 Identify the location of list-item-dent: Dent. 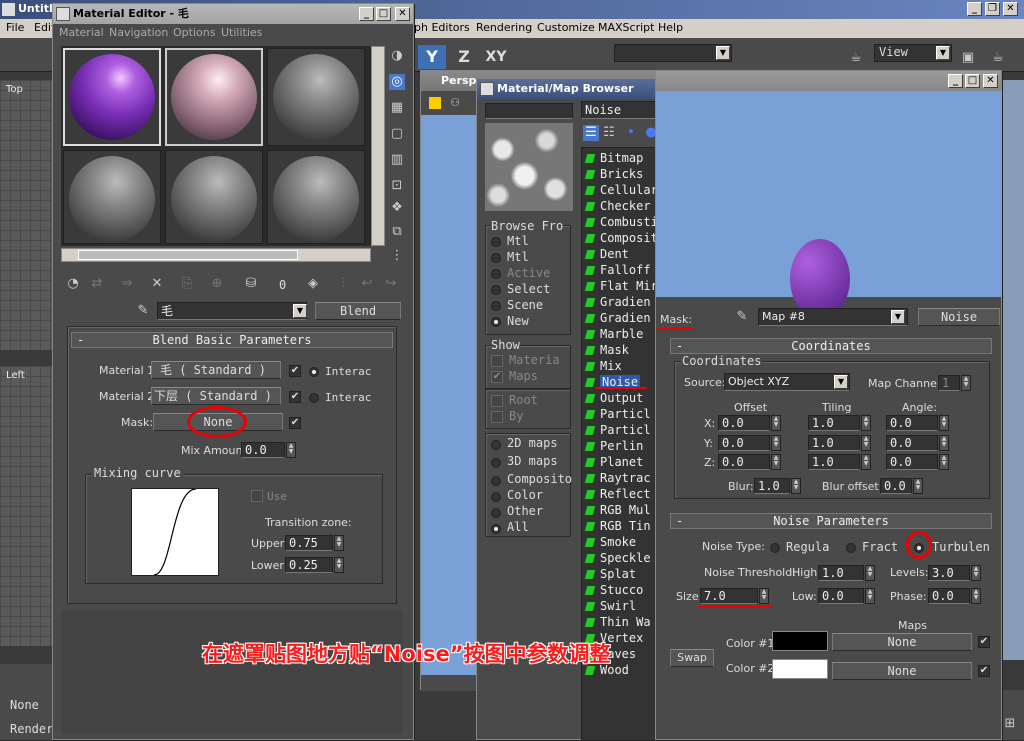
(606, 254).